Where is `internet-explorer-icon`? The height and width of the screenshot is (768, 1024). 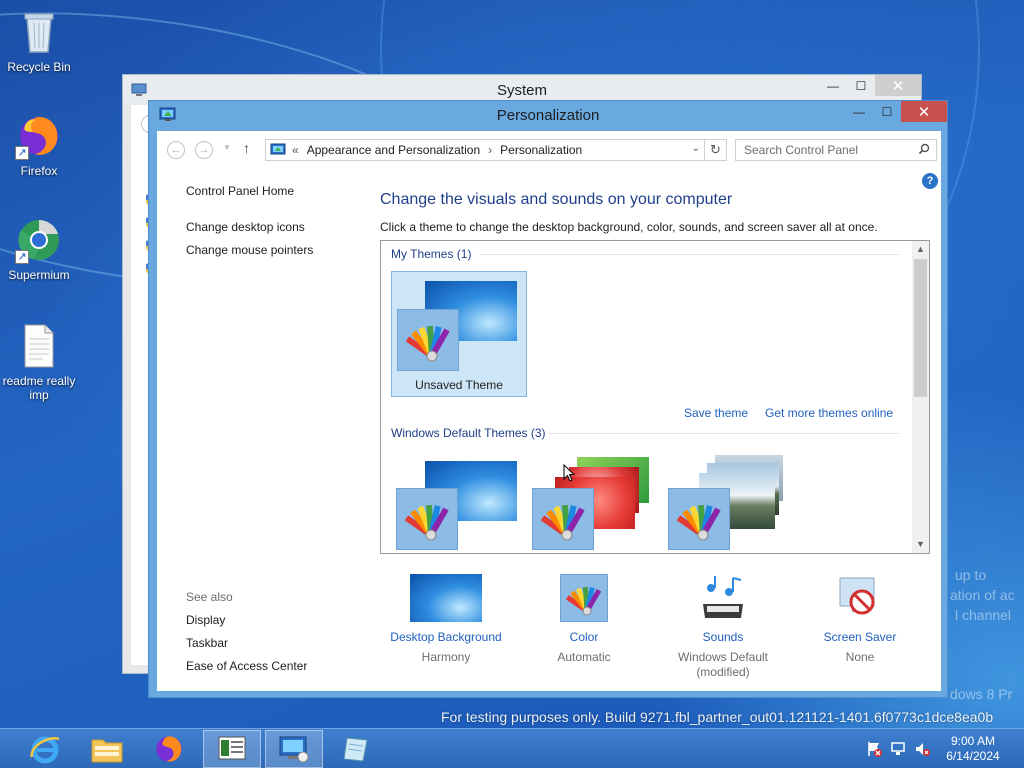
internet-explorer-icon is located at coordinates (45, 750).